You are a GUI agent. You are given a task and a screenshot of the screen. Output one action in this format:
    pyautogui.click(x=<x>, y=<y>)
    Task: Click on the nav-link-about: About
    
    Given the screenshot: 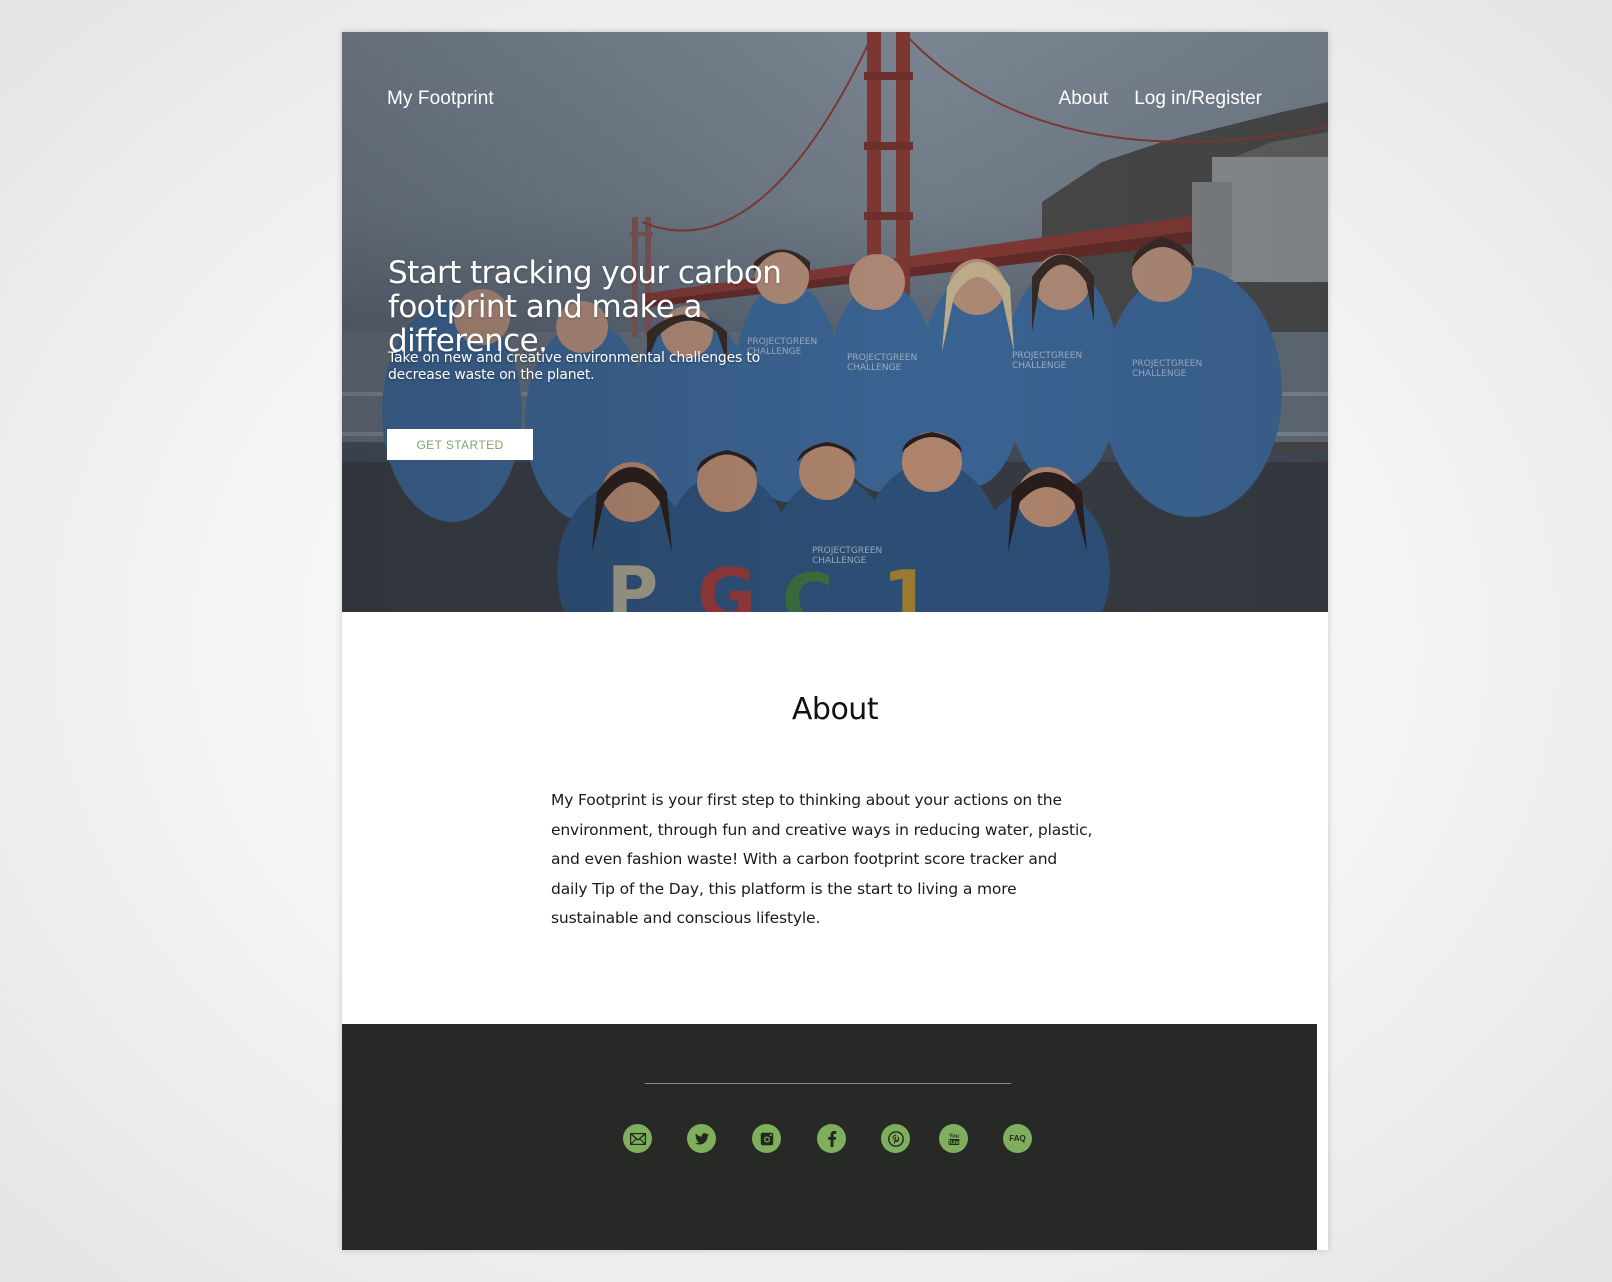 What is the action you would take?
    pyautogui.click(x=1084, y=99)
    